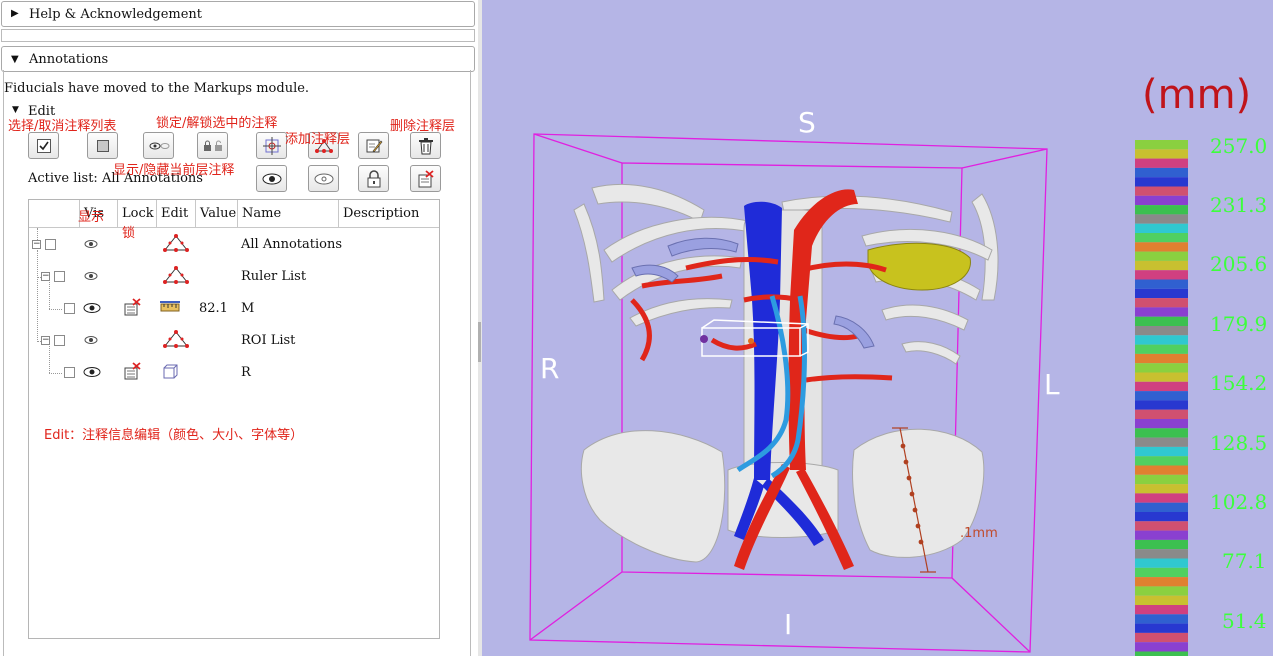 The image size is (1273, 656). Describe the element at coordinates (170, 372) in the screenshot. I see `roi-box-icon` at that location.